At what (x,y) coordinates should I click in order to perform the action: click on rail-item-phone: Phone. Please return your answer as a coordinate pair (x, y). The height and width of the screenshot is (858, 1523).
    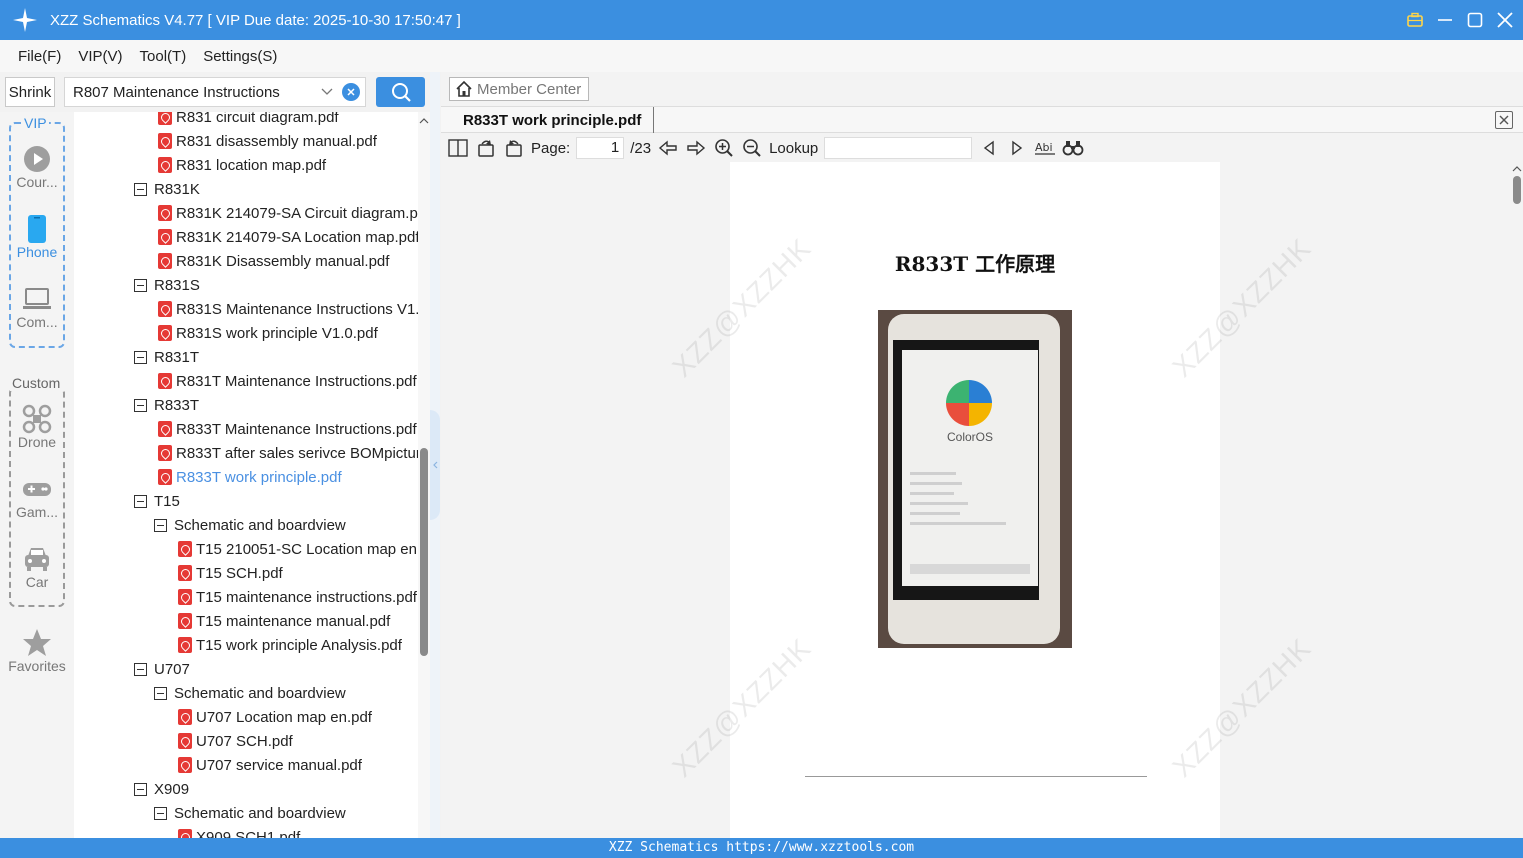
    Looking at the image, I should click on (37, 237).